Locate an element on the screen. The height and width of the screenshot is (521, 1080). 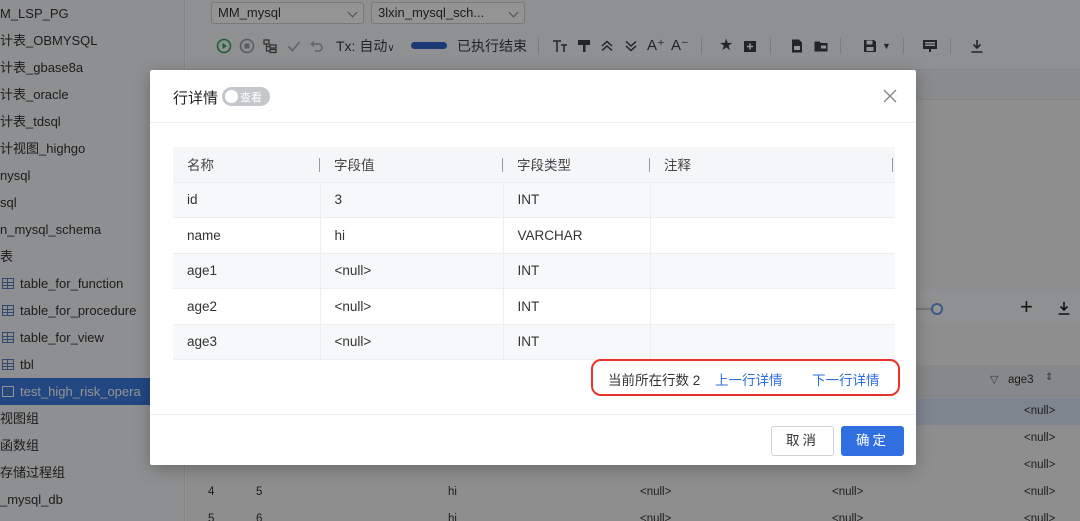
current-row-indicator: 当前所在行数 2 is located at coordinates (654, 380).